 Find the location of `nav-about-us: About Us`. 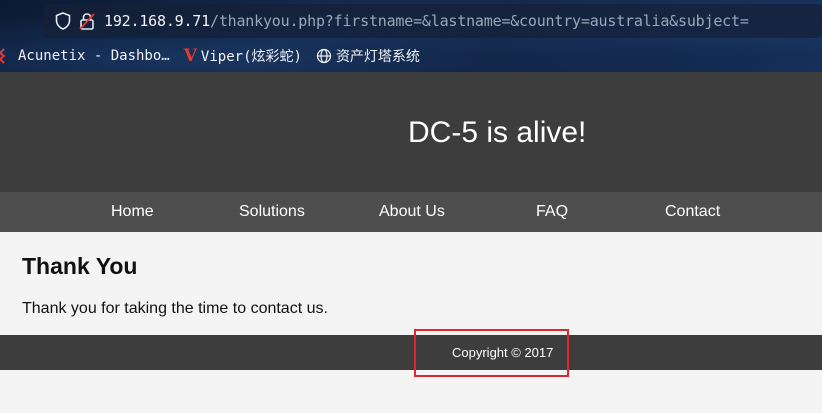

nav-about-us: About Us is located at coordinates (412, 212).